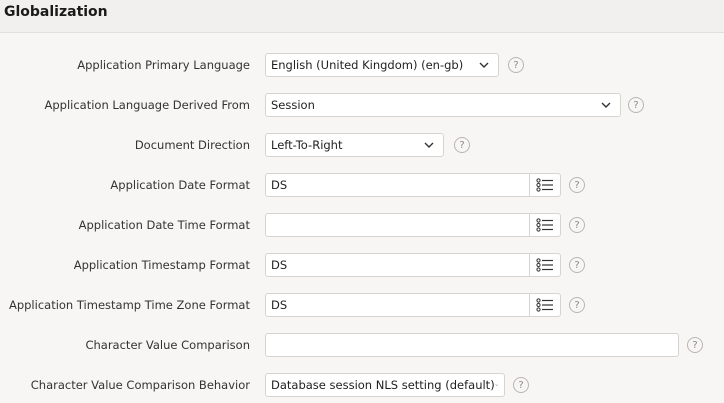  I want to click on date-format-input: DS, so click(397, 185).